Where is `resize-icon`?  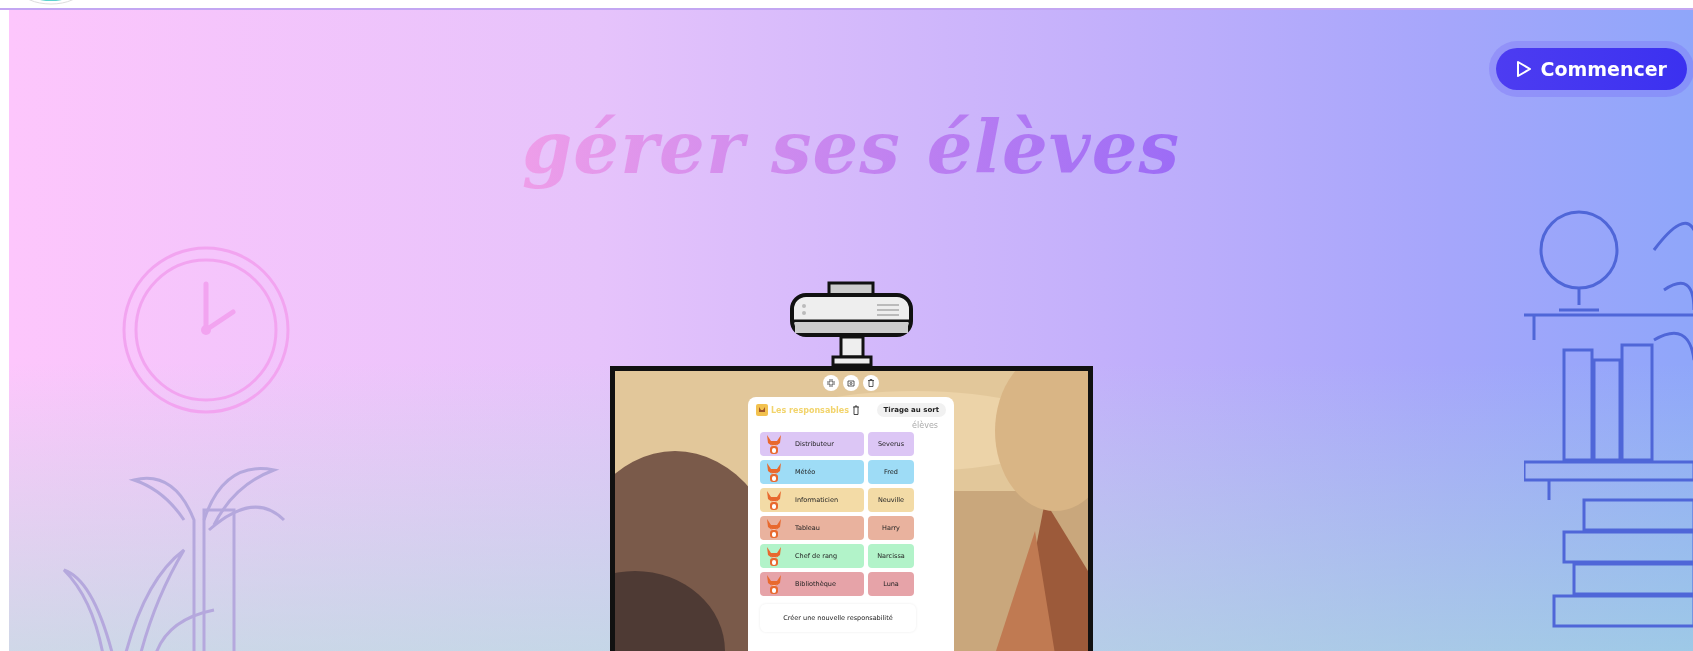
resize-icon is located at coordinates (831, 383).